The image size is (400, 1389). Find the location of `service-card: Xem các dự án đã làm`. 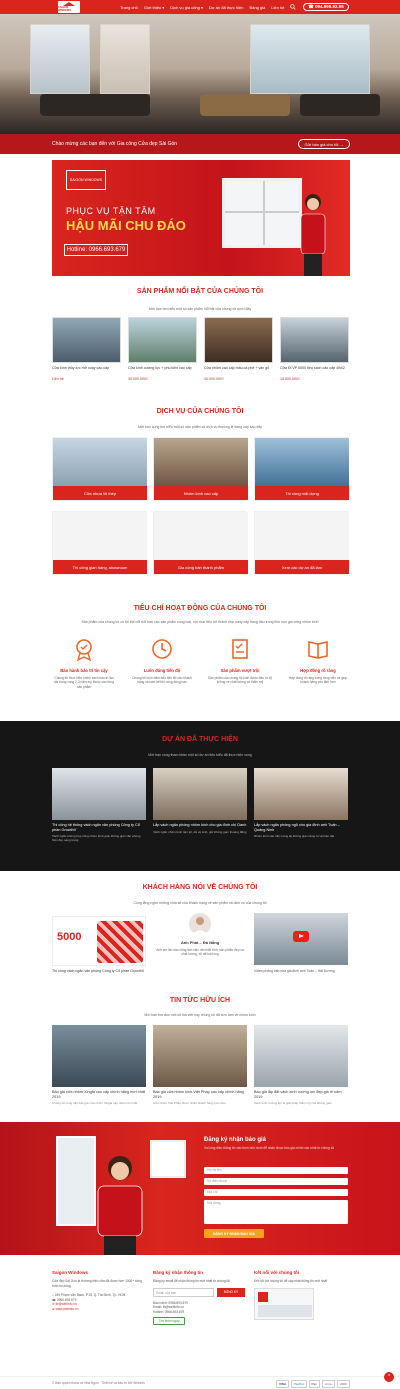

service-card: Xem các dự án đã làm is located at coordinates (301, 543).